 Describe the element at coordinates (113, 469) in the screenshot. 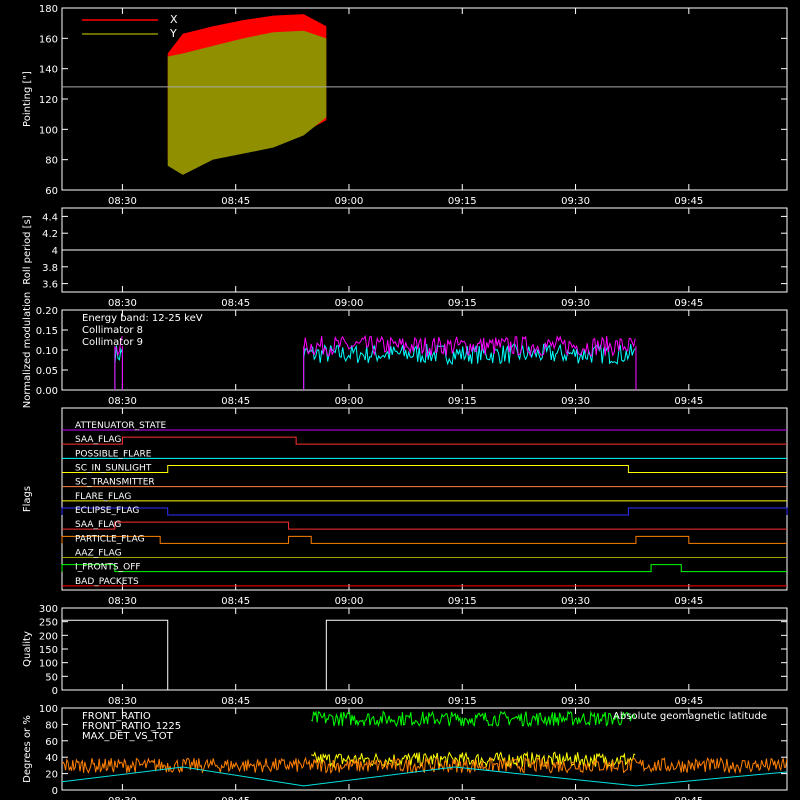

I see `flag-label: SC_IN_SUNLIGHT` at that location.